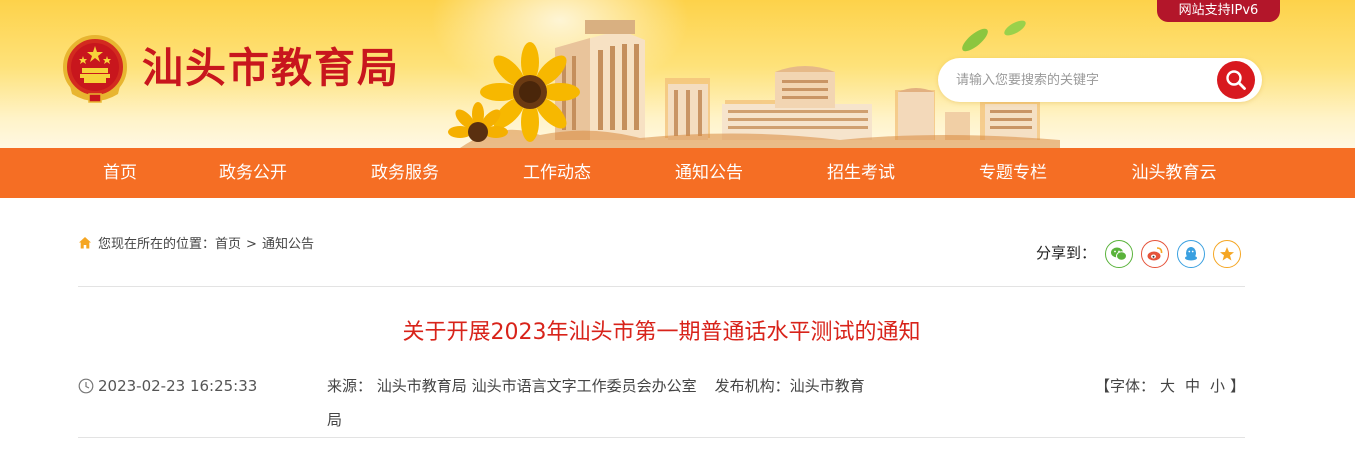  Describe the element at coordinates (709, 173) in the screenshot. I see `nav-item-notices: 通知公告` at that location.